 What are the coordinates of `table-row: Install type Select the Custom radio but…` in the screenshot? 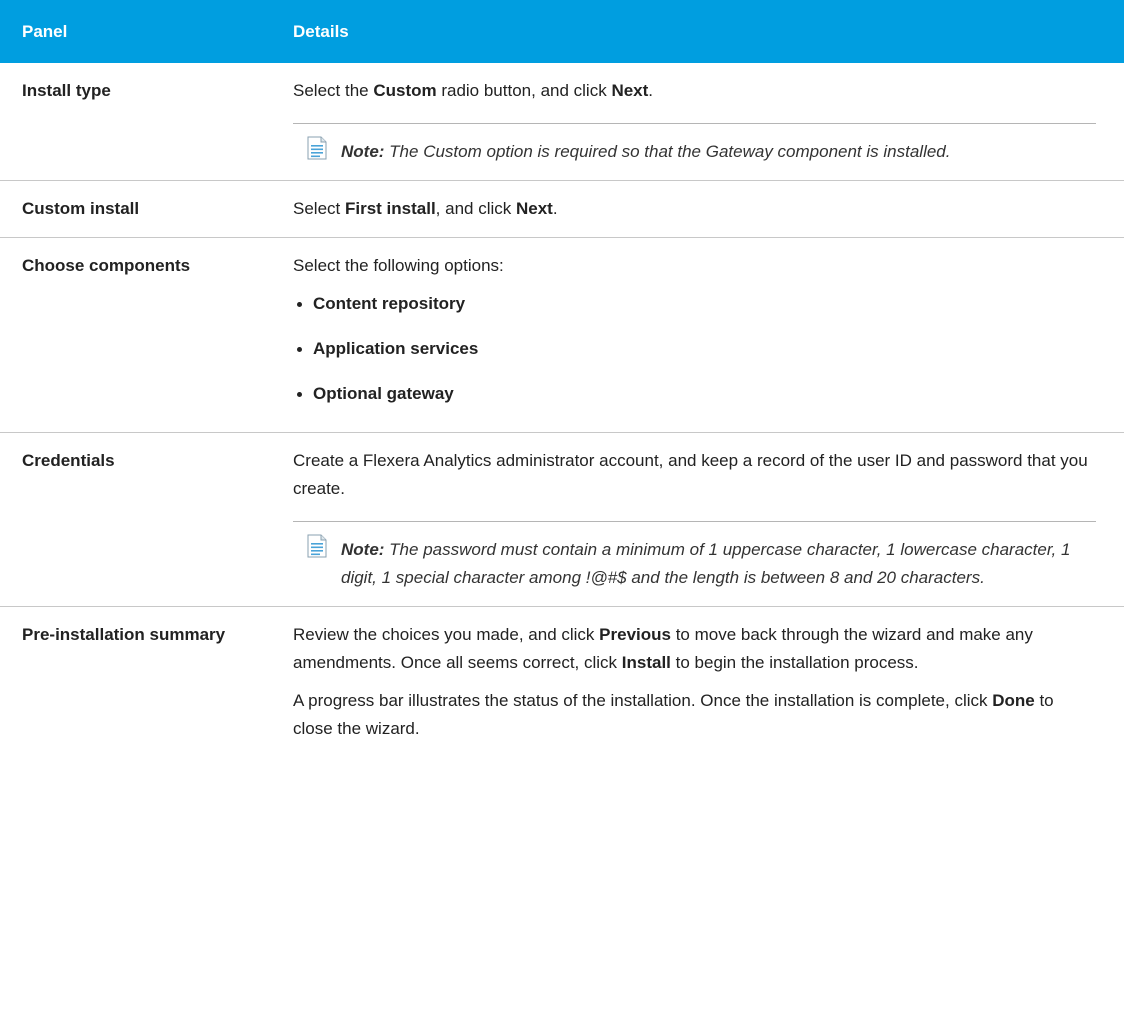 It's located at (562, 122).